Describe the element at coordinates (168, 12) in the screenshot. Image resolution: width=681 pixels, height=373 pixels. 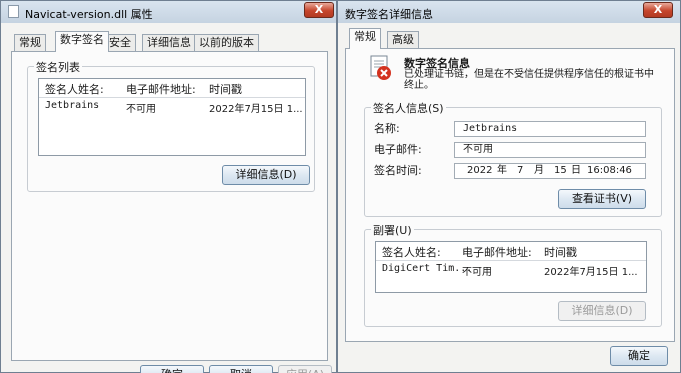
I see `properties-titlebar: Navicat-version.dll 属性 X` at that location.